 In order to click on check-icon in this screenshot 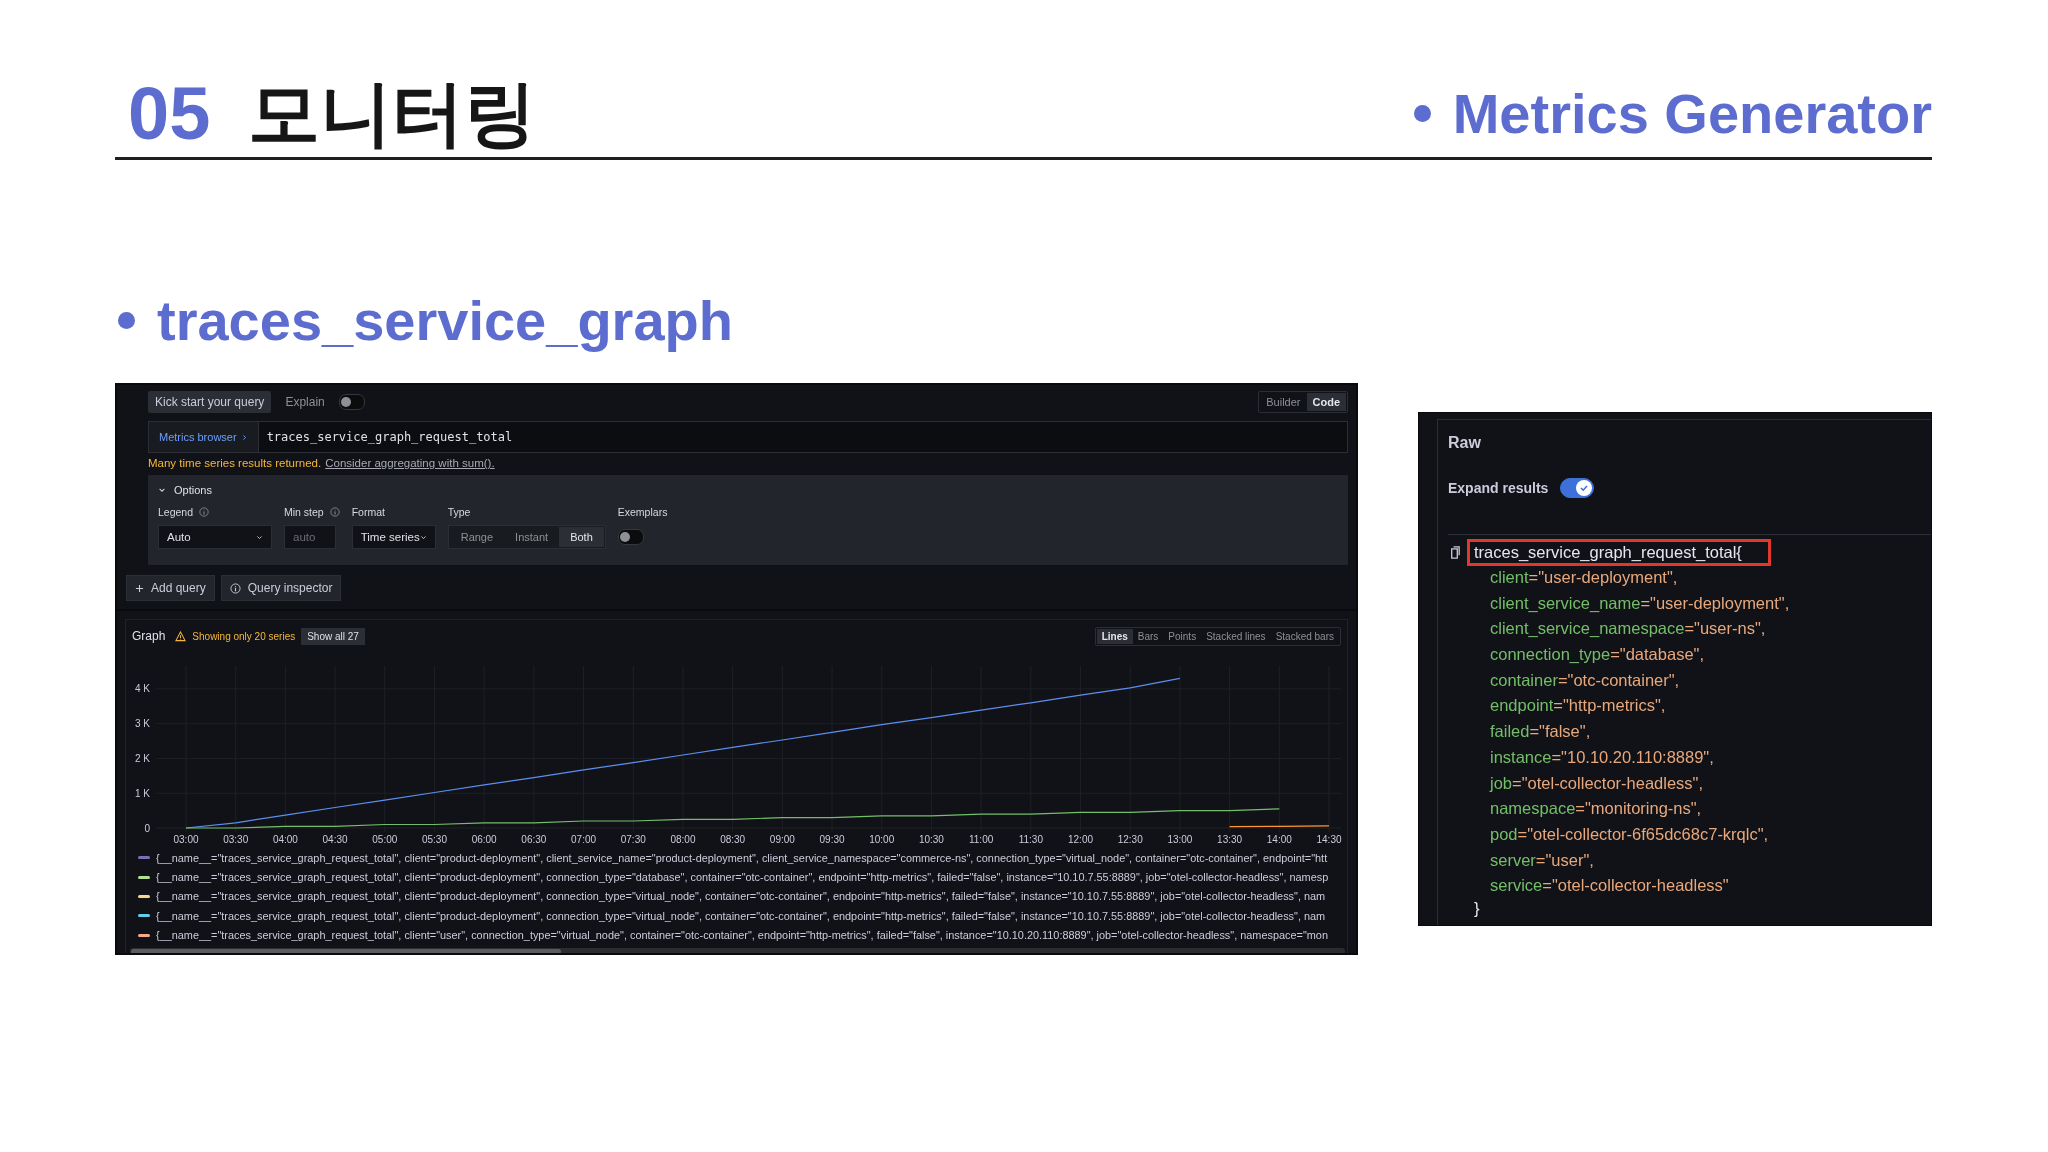, I will do `click(1584, 488)`.